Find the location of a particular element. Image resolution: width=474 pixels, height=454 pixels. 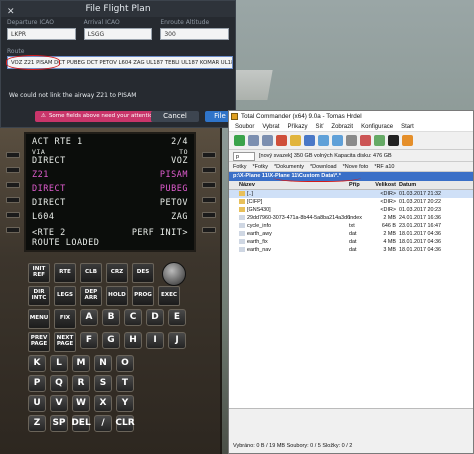

search-icon is located at coordinates (351, 140).